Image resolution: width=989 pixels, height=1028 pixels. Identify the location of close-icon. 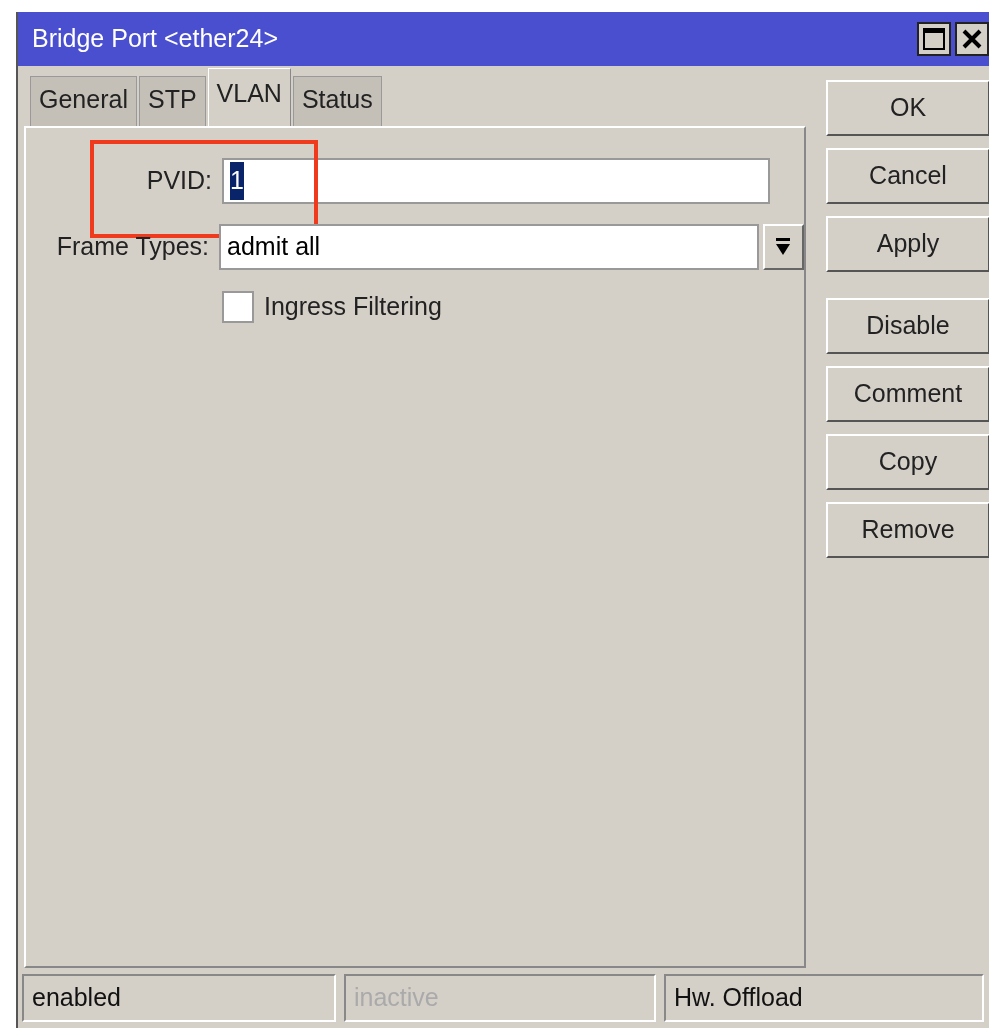
(972, 39).